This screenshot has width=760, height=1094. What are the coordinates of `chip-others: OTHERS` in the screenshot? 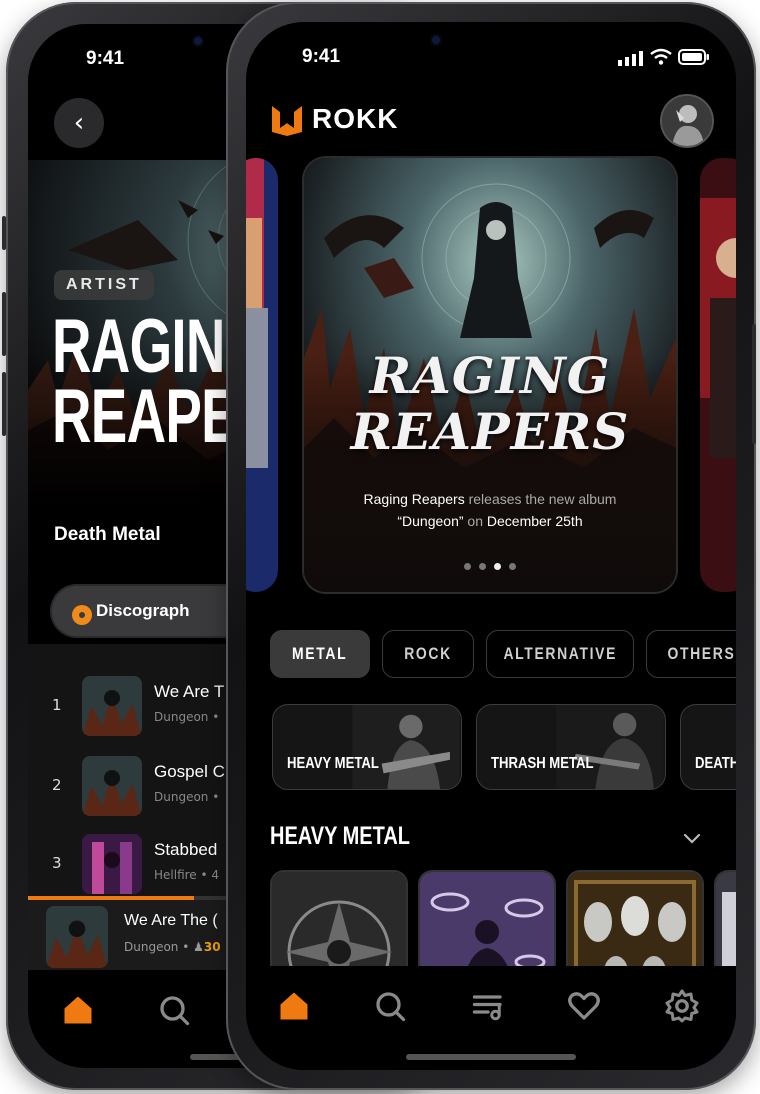 It's located at (691, 654).